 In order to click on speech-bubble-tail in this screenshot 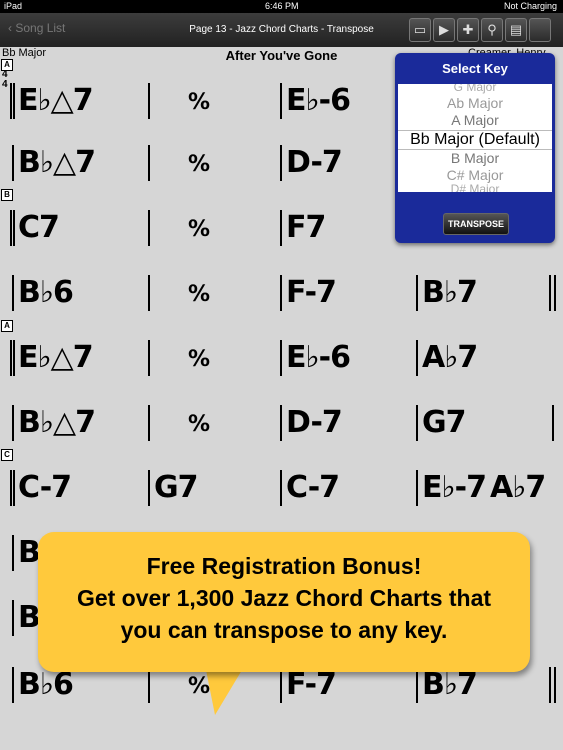, I will do `click(225, 690)`.